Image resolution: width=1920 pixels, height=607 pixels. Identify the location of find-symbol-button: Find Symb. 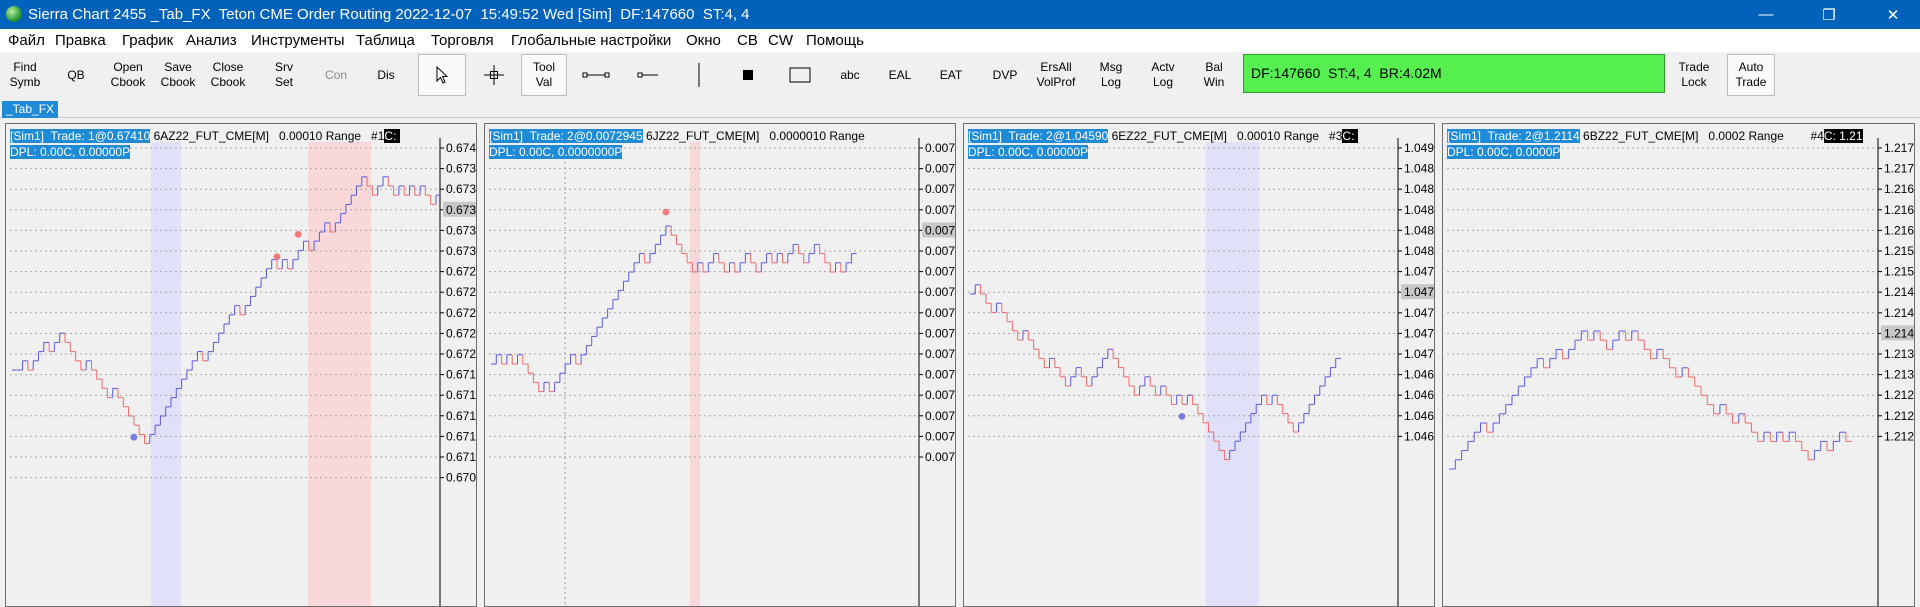
(25, 75).